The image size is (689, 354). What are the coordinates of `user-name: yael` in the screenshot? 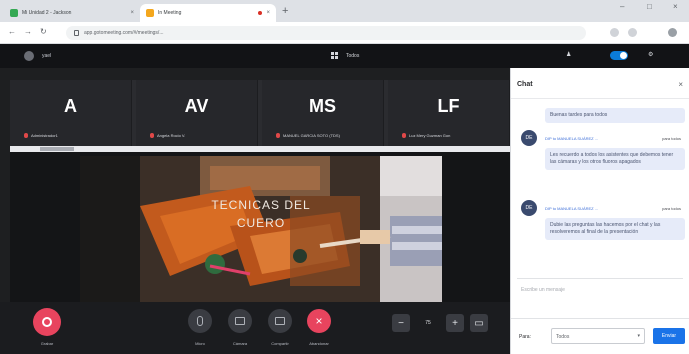 It's located at (47, 56).